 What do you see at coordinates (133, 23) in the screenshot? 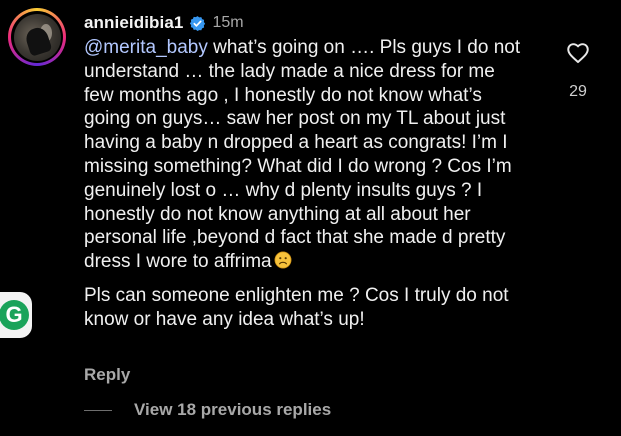
I see `username: annieidibia1` at bounding box center [133, 23].